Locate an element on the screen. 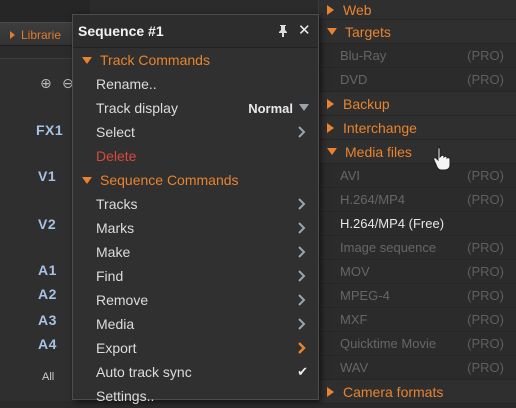 This screenshot has width=516, height=408. menu-item-delete: Delete is located at coordinates (195, 156).